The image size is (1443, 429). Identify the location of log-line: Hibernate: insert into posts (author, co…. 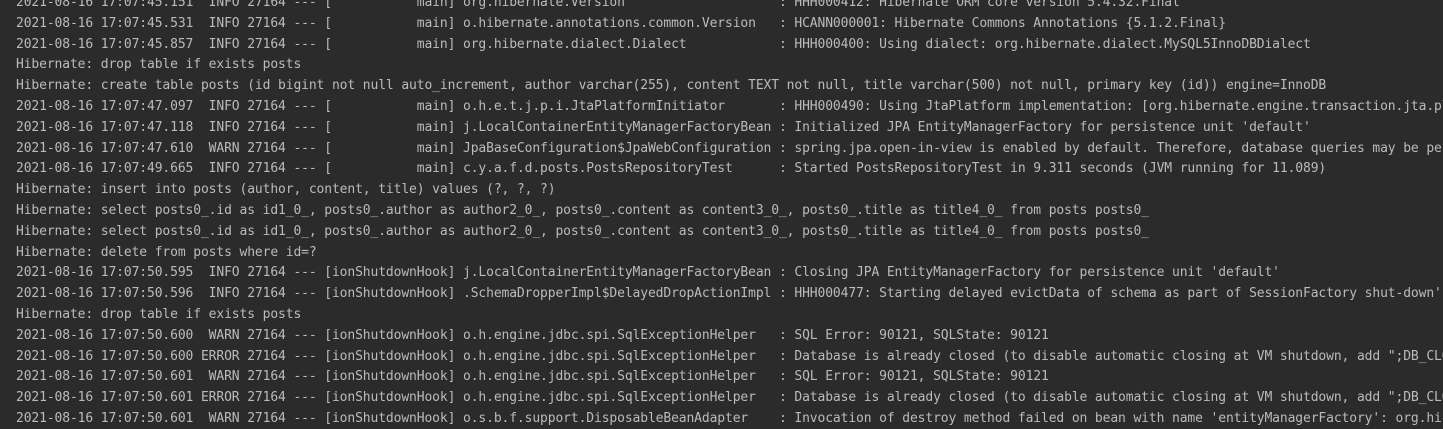
(286, 190).